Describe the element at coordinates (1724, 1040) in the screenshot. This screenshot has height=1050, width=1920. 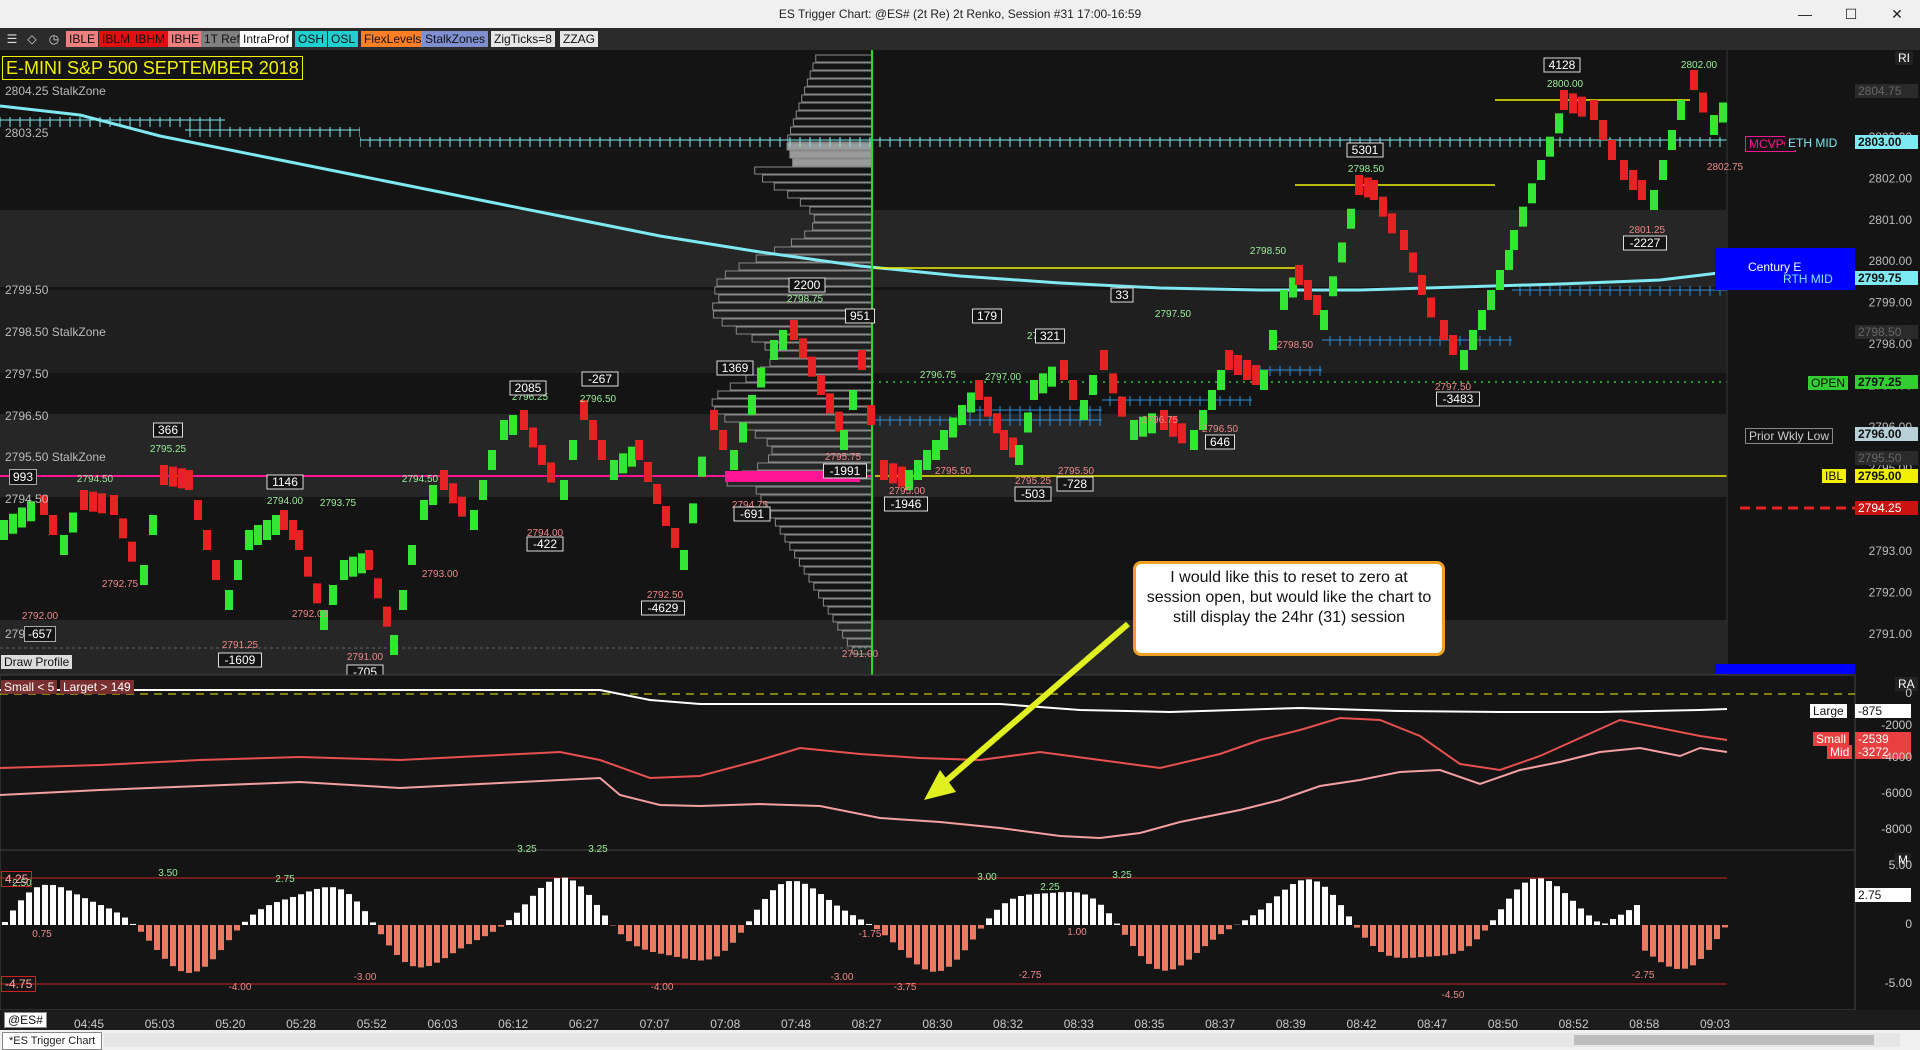
I see `scroll-thumb` at that location.